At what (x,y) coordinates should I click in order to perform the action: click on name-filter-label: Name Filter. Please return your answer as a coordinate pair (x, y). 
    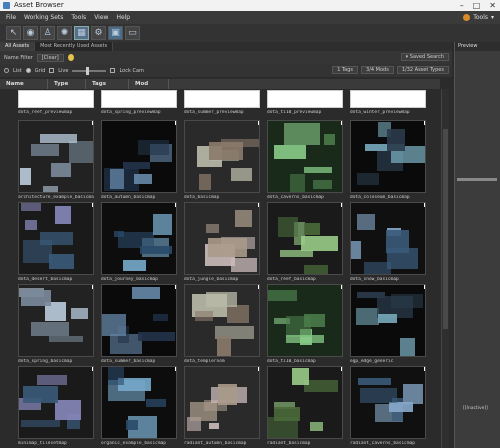
    Looking at the image, I should click on (18, 57).